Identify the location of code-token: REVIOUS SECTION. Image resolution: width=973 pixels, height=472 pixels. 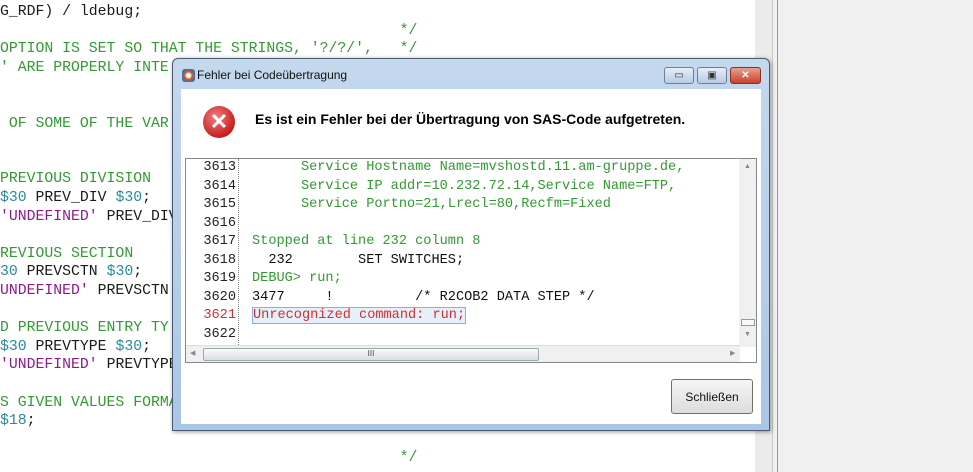
(67, 253).